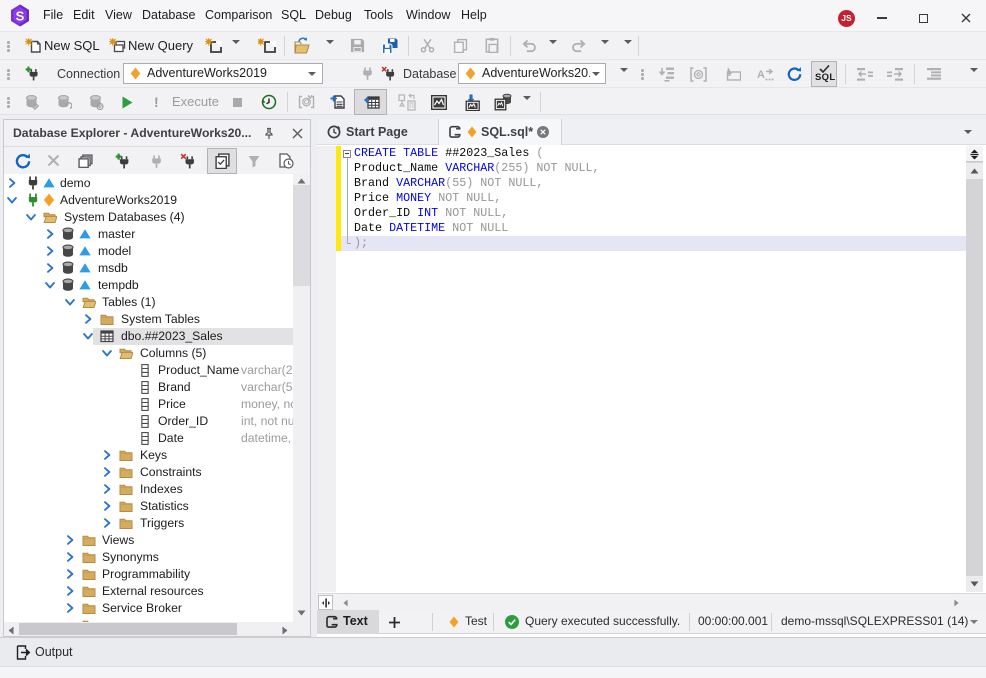  Describe the element at coordinates (761, 75) in the screenshot. I see `svg-text: A` at that location.